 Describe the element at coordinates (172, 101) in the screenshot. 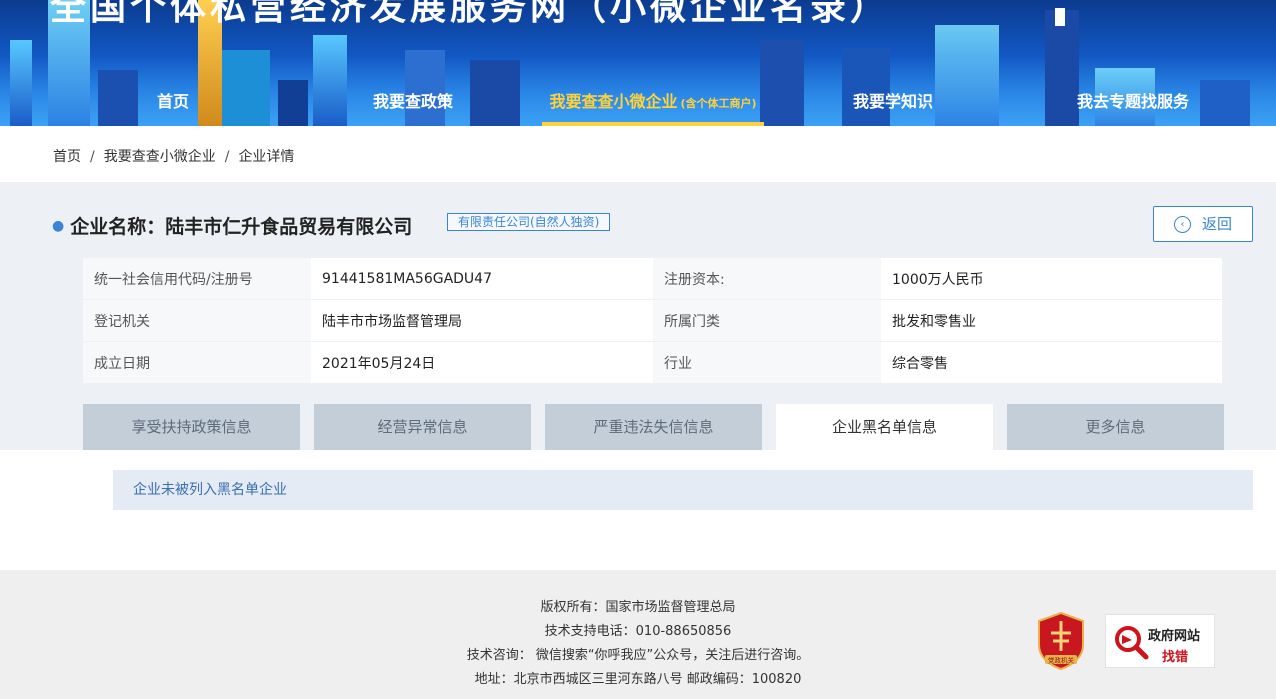

I see `nav-home-label: 首页` at that location.